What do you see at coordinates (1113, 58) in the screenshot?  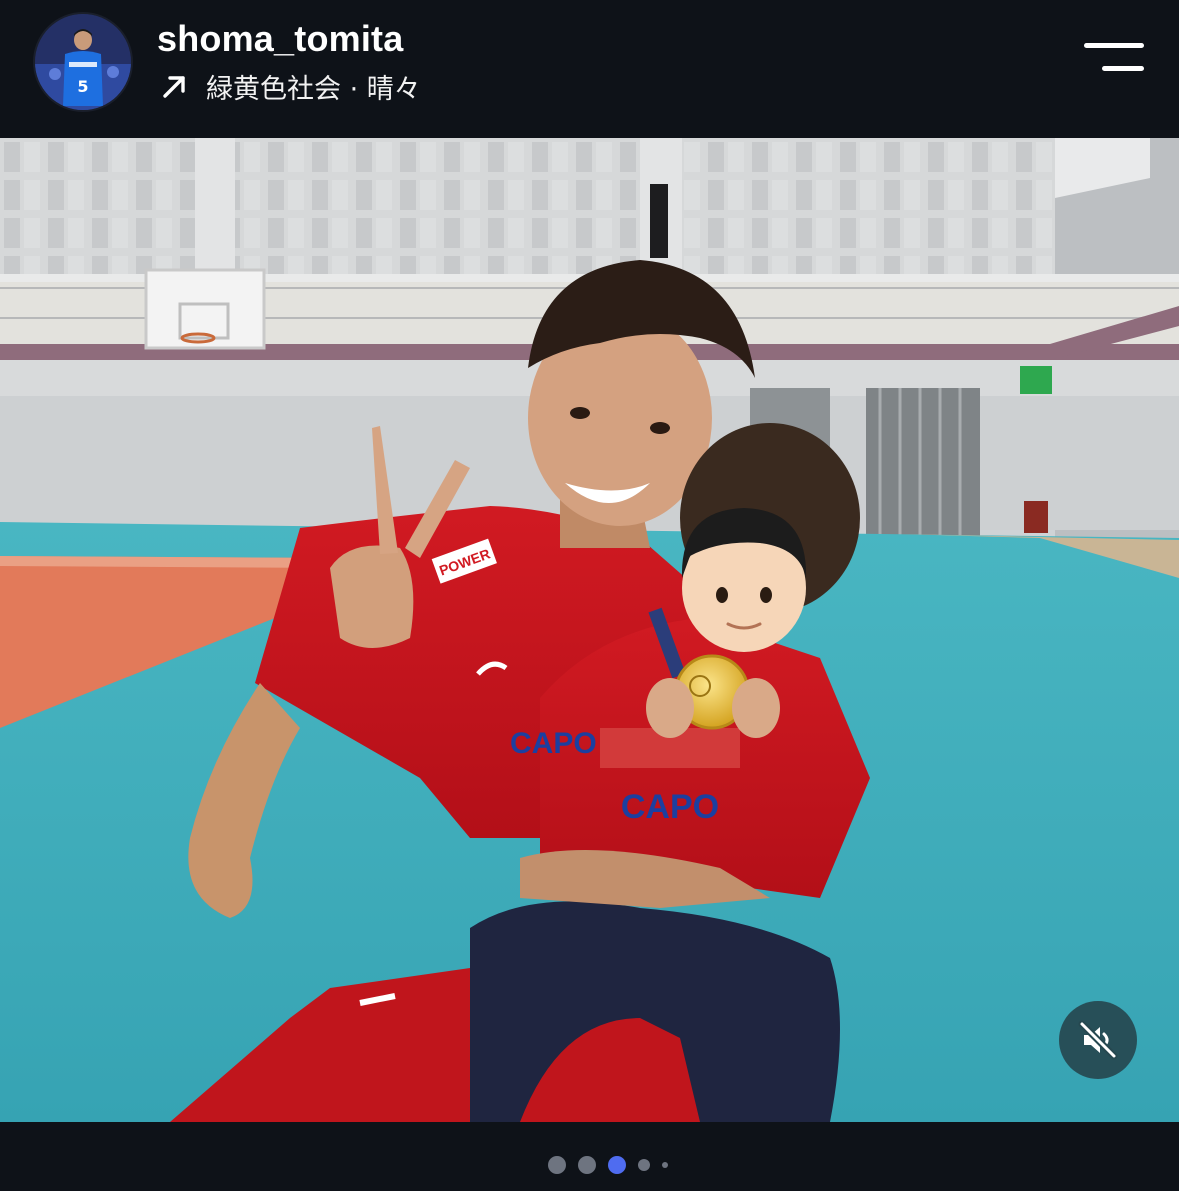 I see `menu-button` at bounding box center [1113, 58].